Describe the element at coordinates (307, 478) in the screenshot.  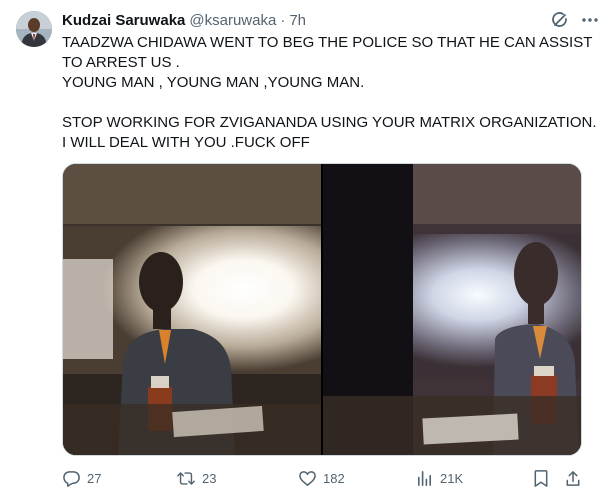
I see `like-icon` at that location.